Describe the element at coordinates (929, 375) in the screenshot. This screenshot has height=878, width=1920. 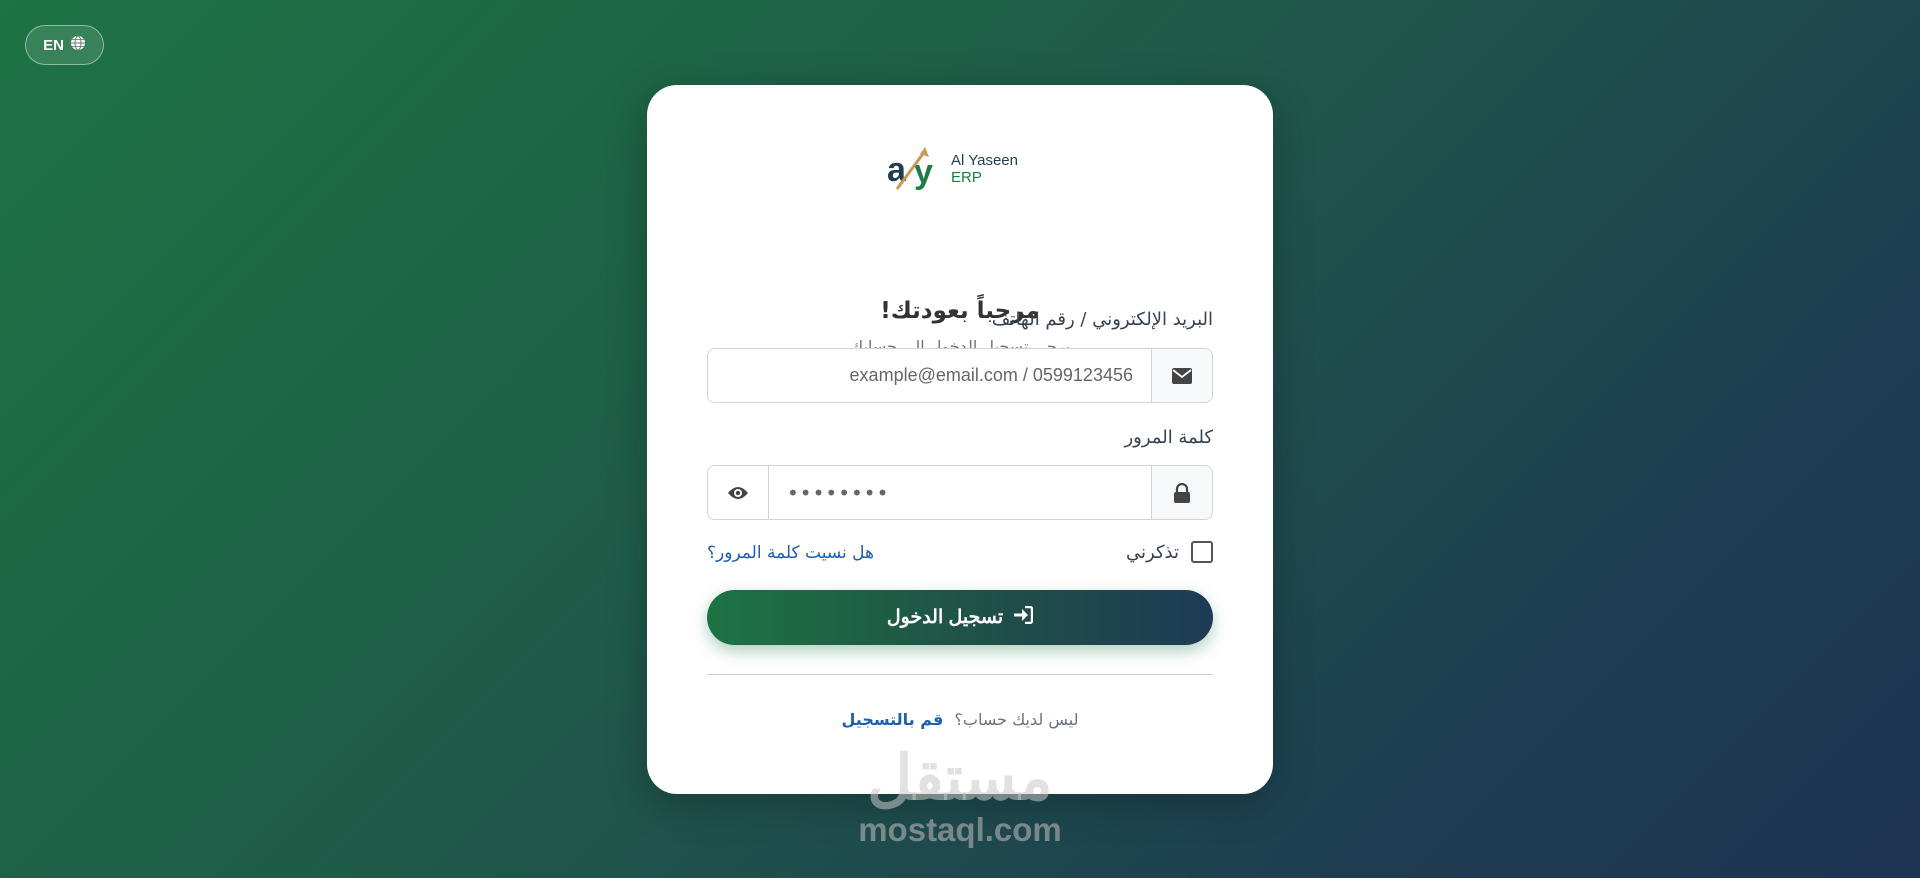
I see `email-input` at that location.